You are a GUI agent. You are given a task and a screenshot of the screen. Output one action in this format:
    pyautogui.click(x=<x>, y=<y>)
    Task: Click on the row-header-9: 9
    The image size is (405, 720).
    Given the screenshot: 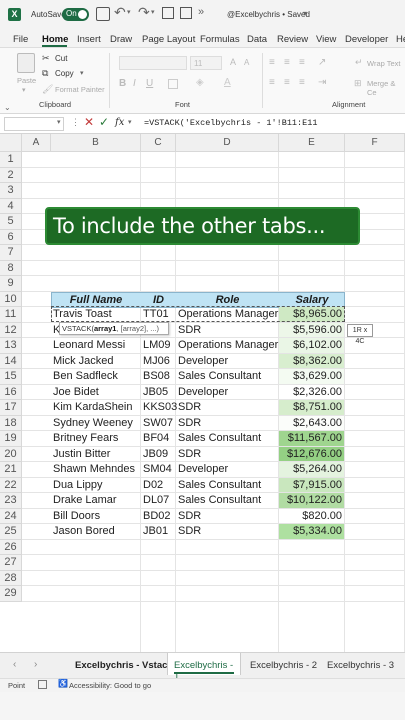 What is the action you would take?
    pyautogui.click(x=11, y=284)
    